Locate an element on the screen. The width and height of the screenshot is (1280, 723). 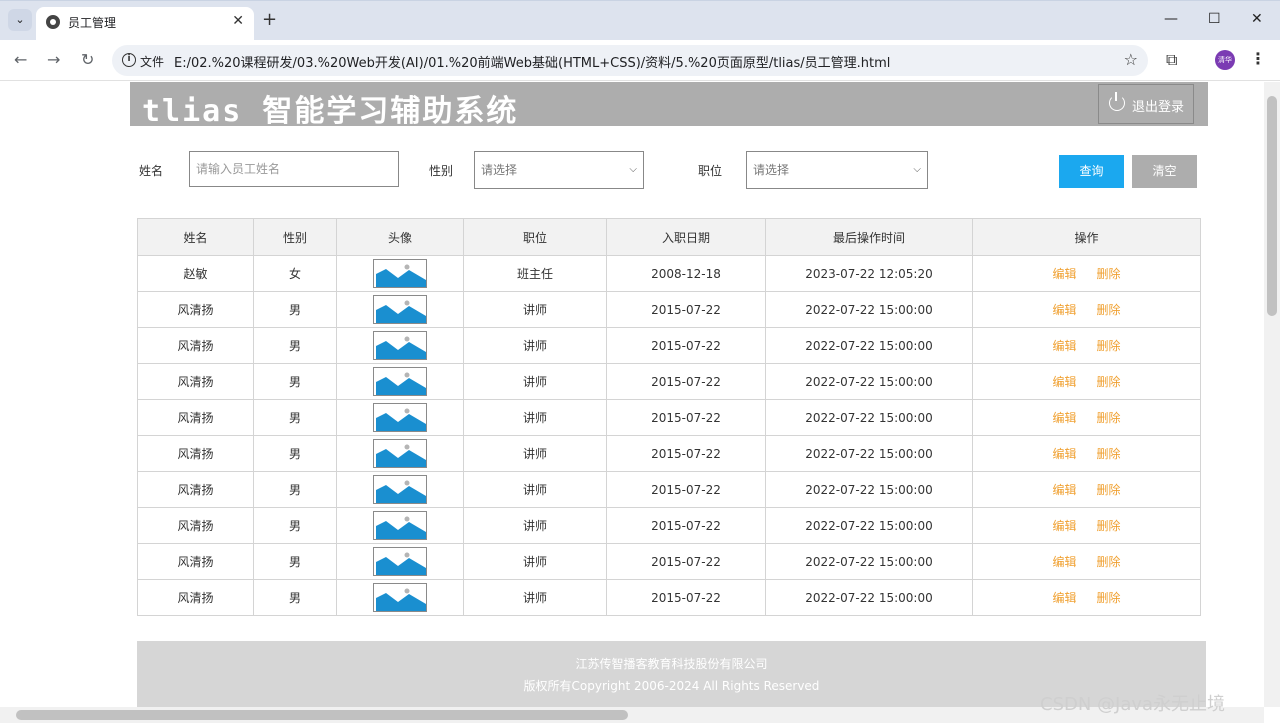
cell-job: 班主任 is located at coordinates (535, 273).